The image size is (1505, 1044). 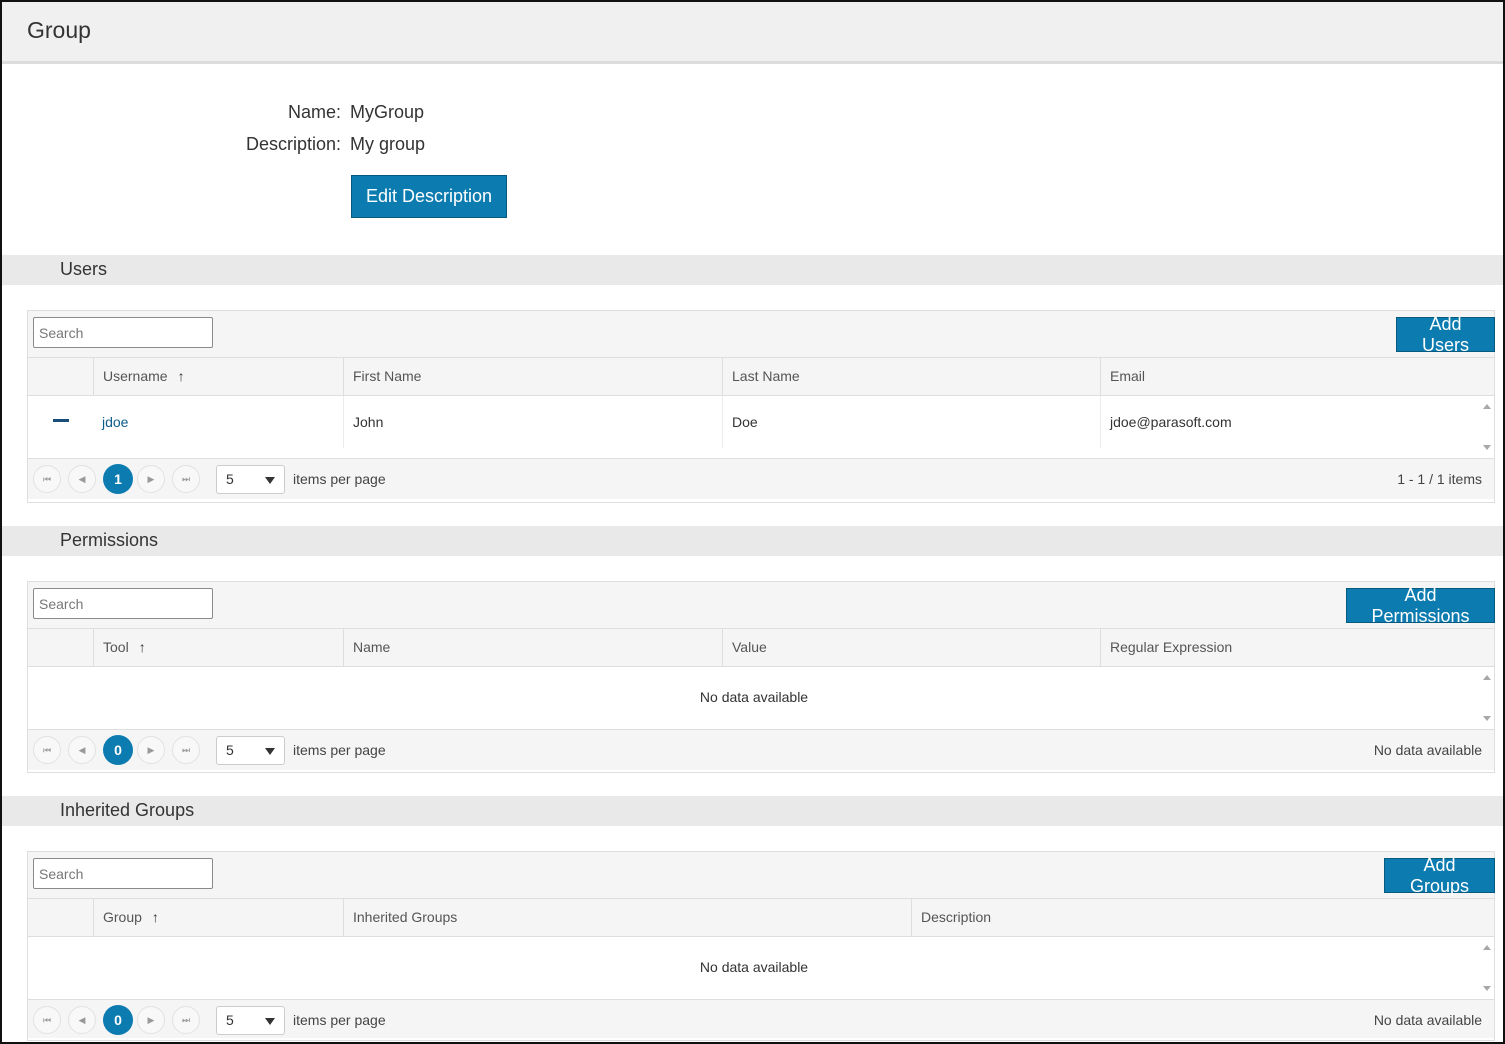 I want to click on add-groups-button: Add Groups, so click(x=1439, y=875).